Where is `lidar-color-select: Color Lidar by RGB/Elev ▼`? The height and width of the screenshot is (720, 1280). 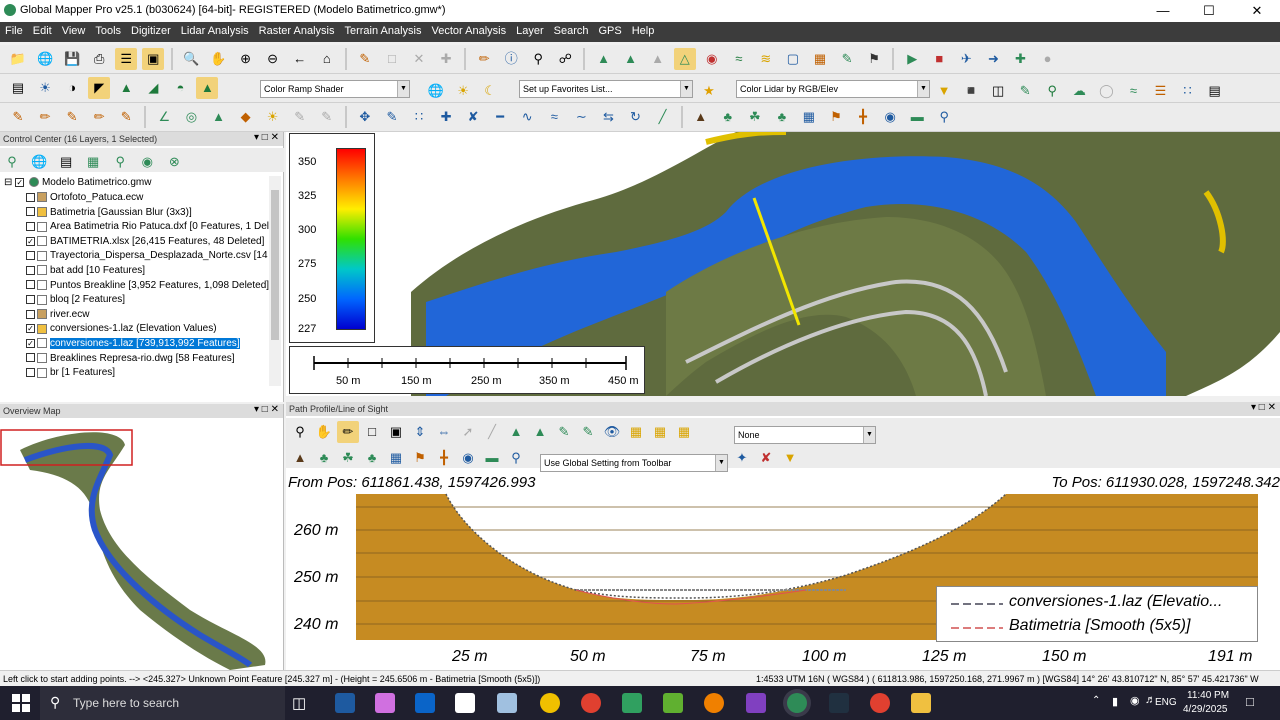 lidar-color-select: Color Lidar by RGB/Elev ▼ is located at coordinates (833, 89).